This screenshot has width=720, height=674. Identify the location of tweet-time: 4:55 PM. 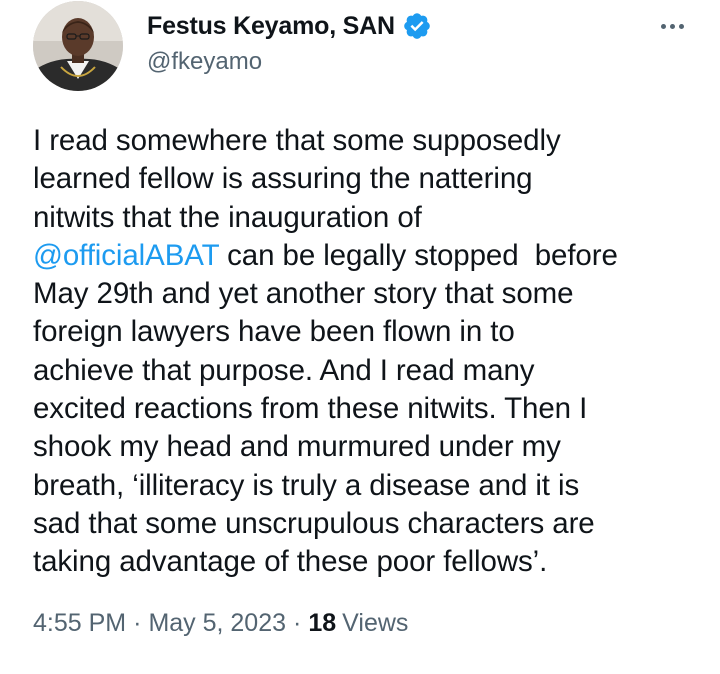
(79, 623).